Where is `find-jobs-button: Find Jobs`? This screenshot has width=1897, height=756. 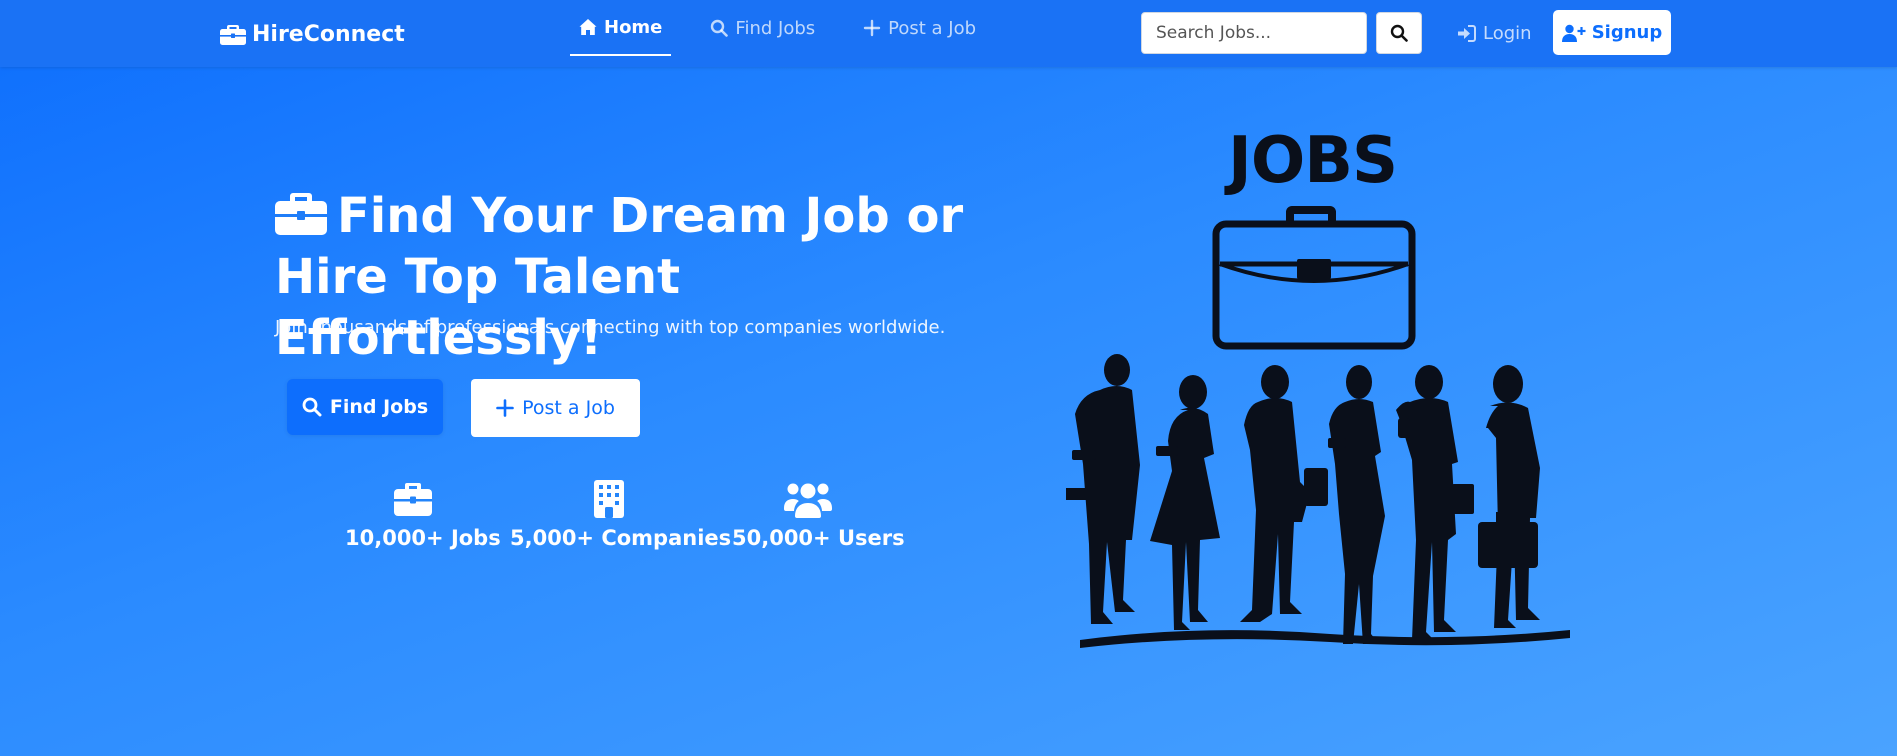 find-jobs-button: Find Jobs is located at coordinates (365, 407).